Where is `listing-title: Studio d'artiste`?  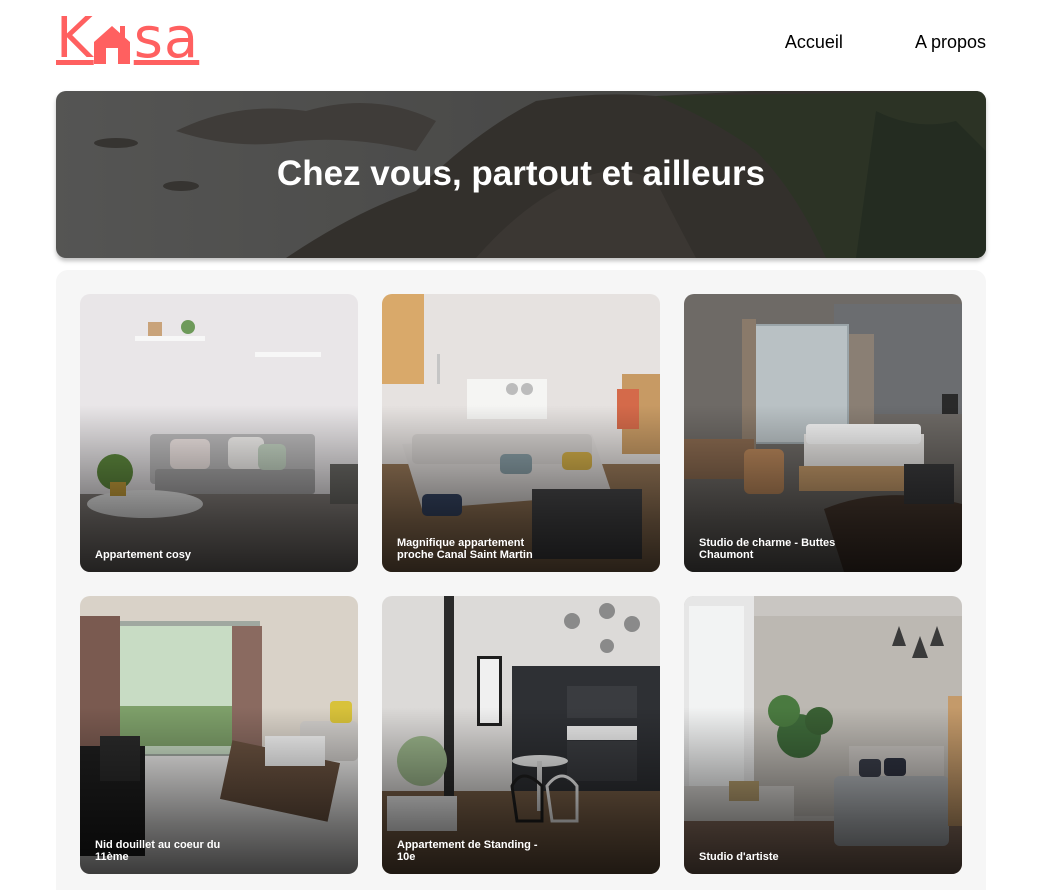 listing-title: Studio d'artiste is located at coordinates (739, 857).